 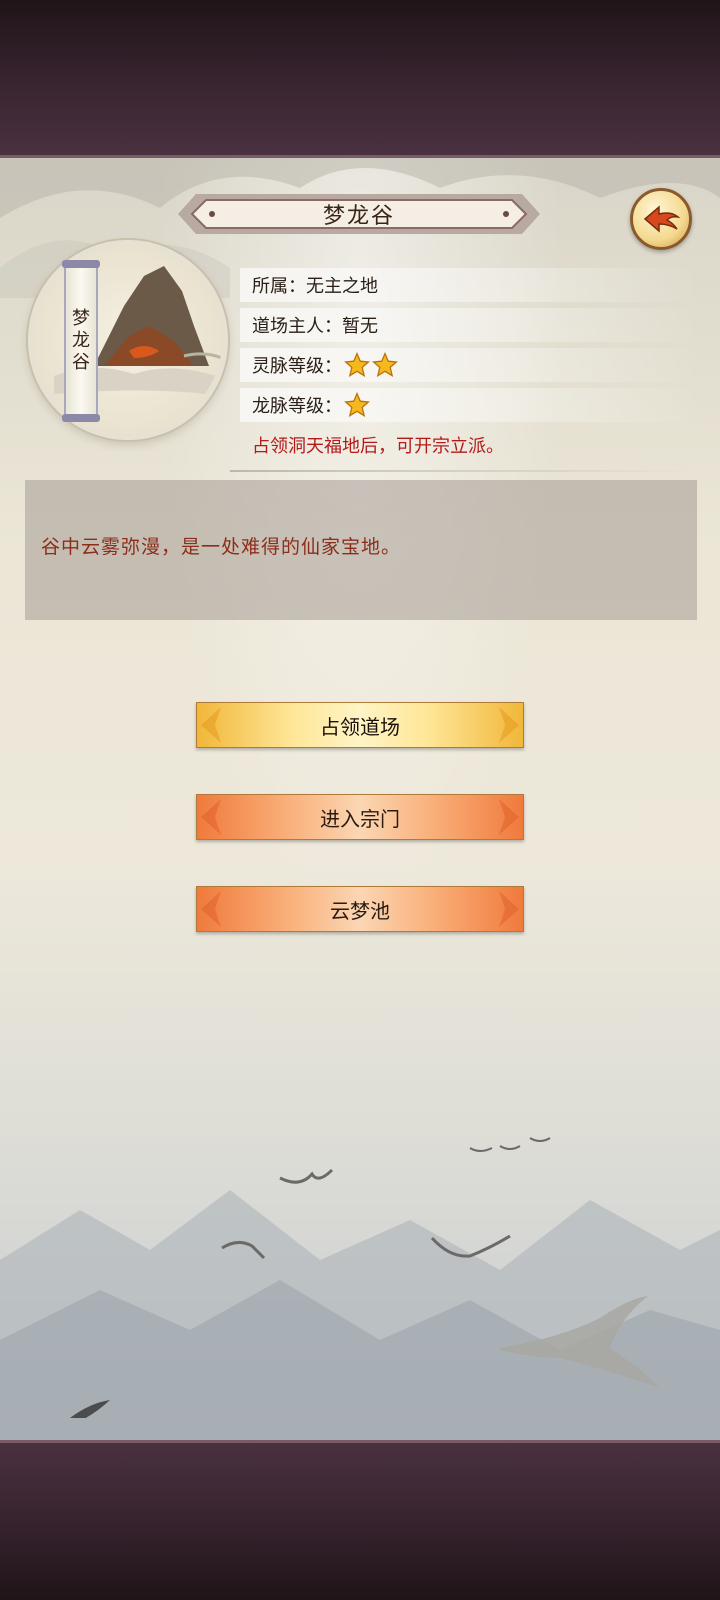 I want to click on cloud-dream-pool-label: 云梦池, so click(x=360, y=910).